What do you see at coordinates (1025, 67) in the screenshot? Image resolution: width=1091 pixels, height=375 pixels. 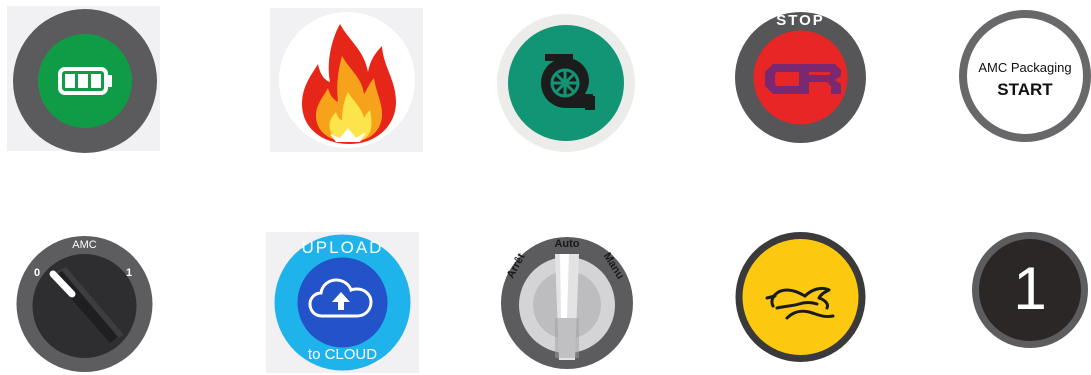 I see `start-caption: AMC Packaging` at bounding box center [1025, 67].